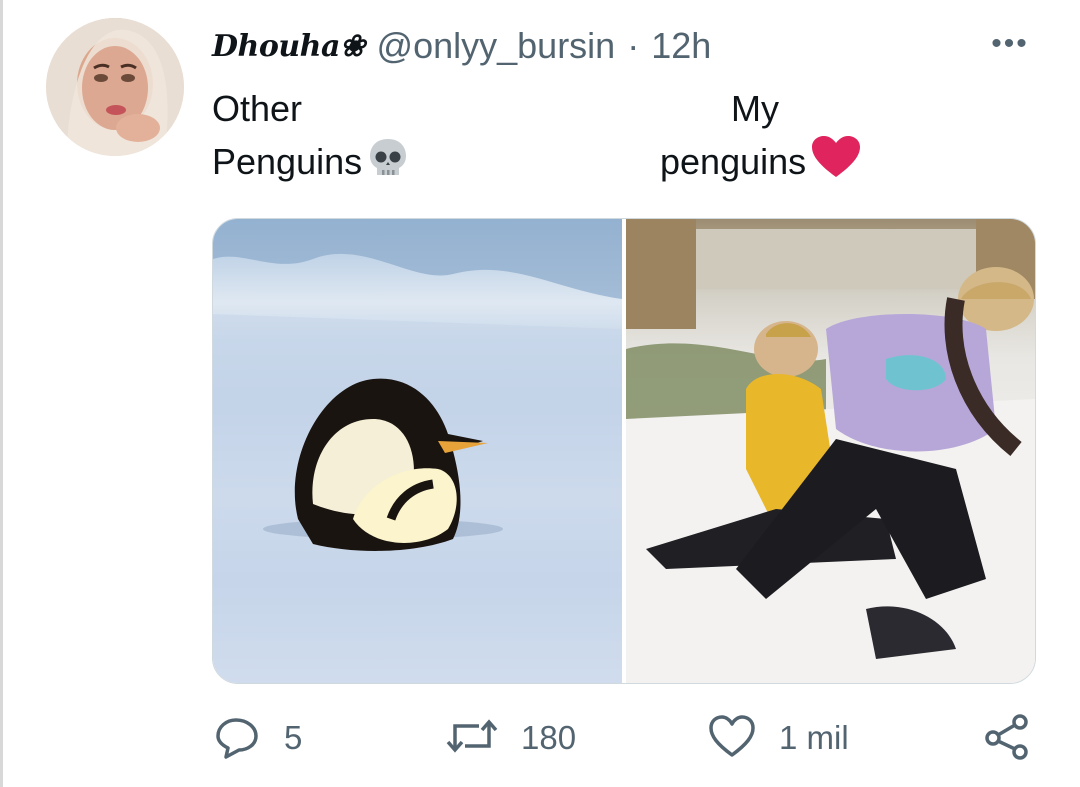 The height and width of the screenshot is (787, 1080). I want to click on share-icon, so click(1007, 738).